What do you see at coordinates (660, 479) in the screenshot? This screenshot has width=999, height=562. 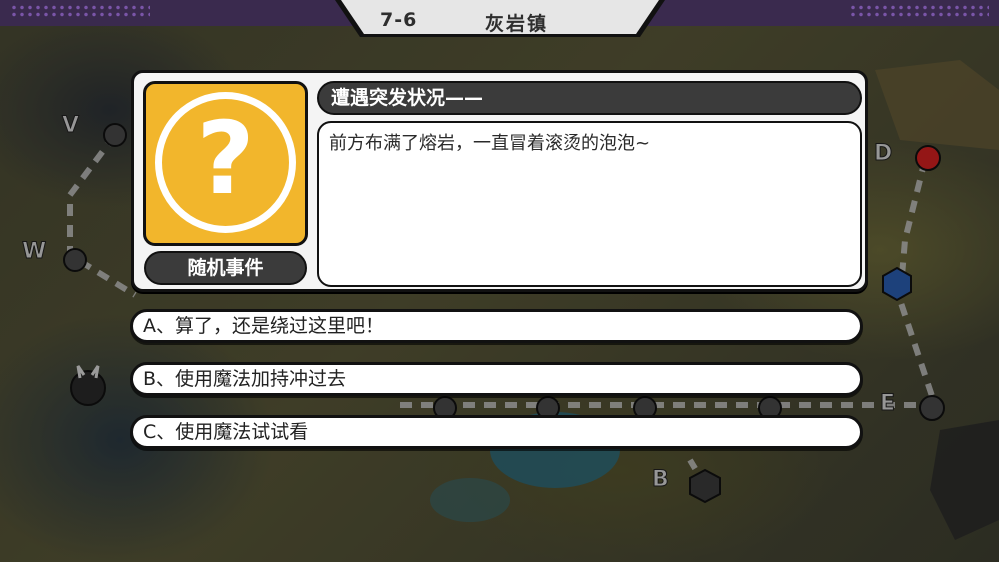 I see `map-node-label: B` at bounding box center [660, 479].